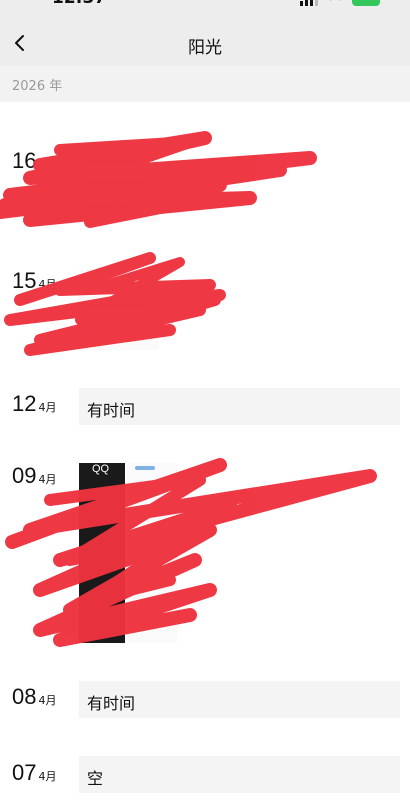 The image size is (410, 806). I want to click on entry-day: 08, so click(24, 696).